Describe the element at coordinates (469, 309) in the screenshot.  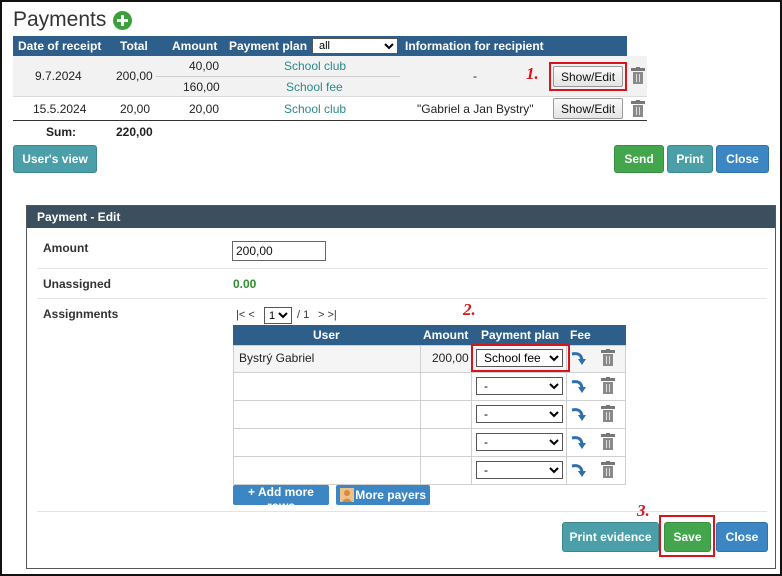
I see `step-2-label: 2.` at that location.